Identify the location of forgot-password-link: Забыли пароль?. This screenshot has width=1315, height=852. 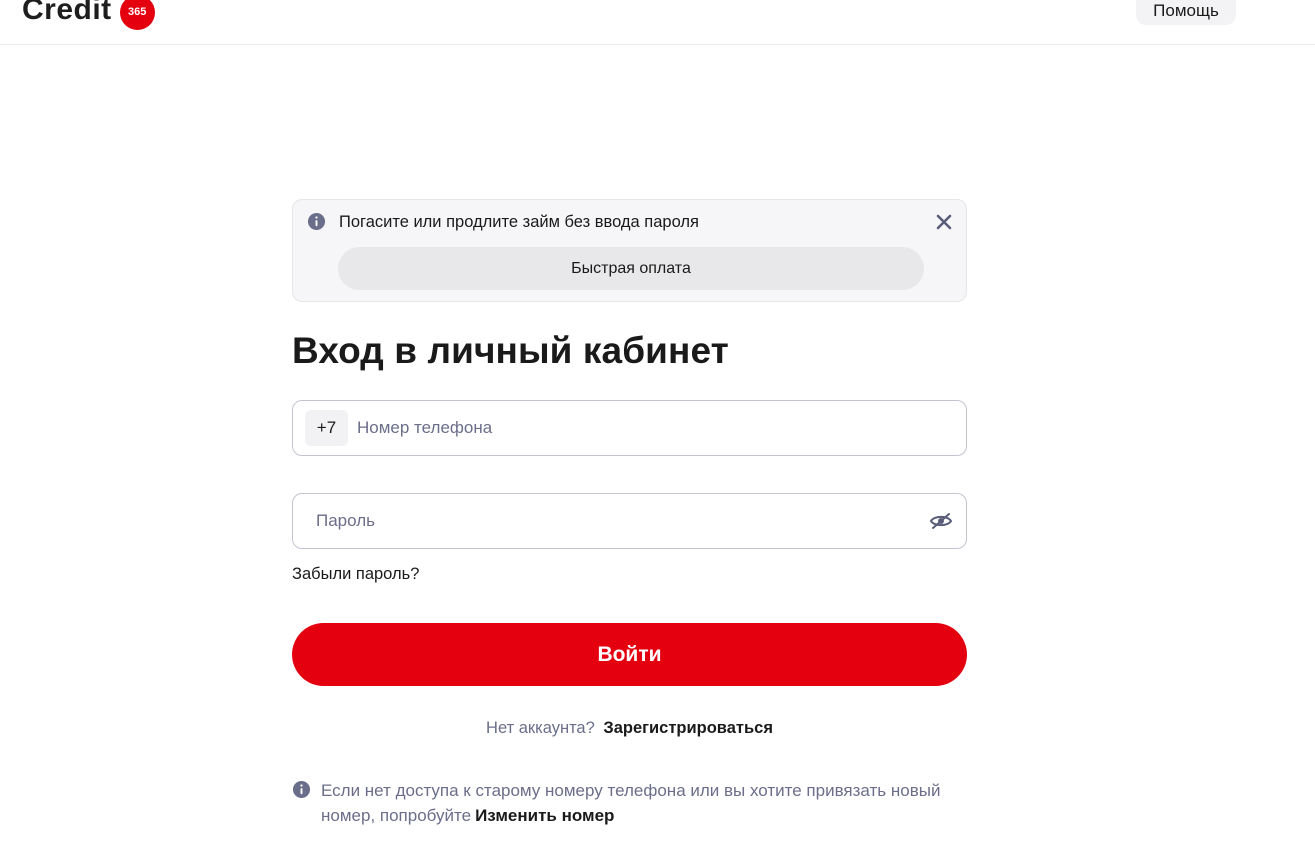
(355, 574).